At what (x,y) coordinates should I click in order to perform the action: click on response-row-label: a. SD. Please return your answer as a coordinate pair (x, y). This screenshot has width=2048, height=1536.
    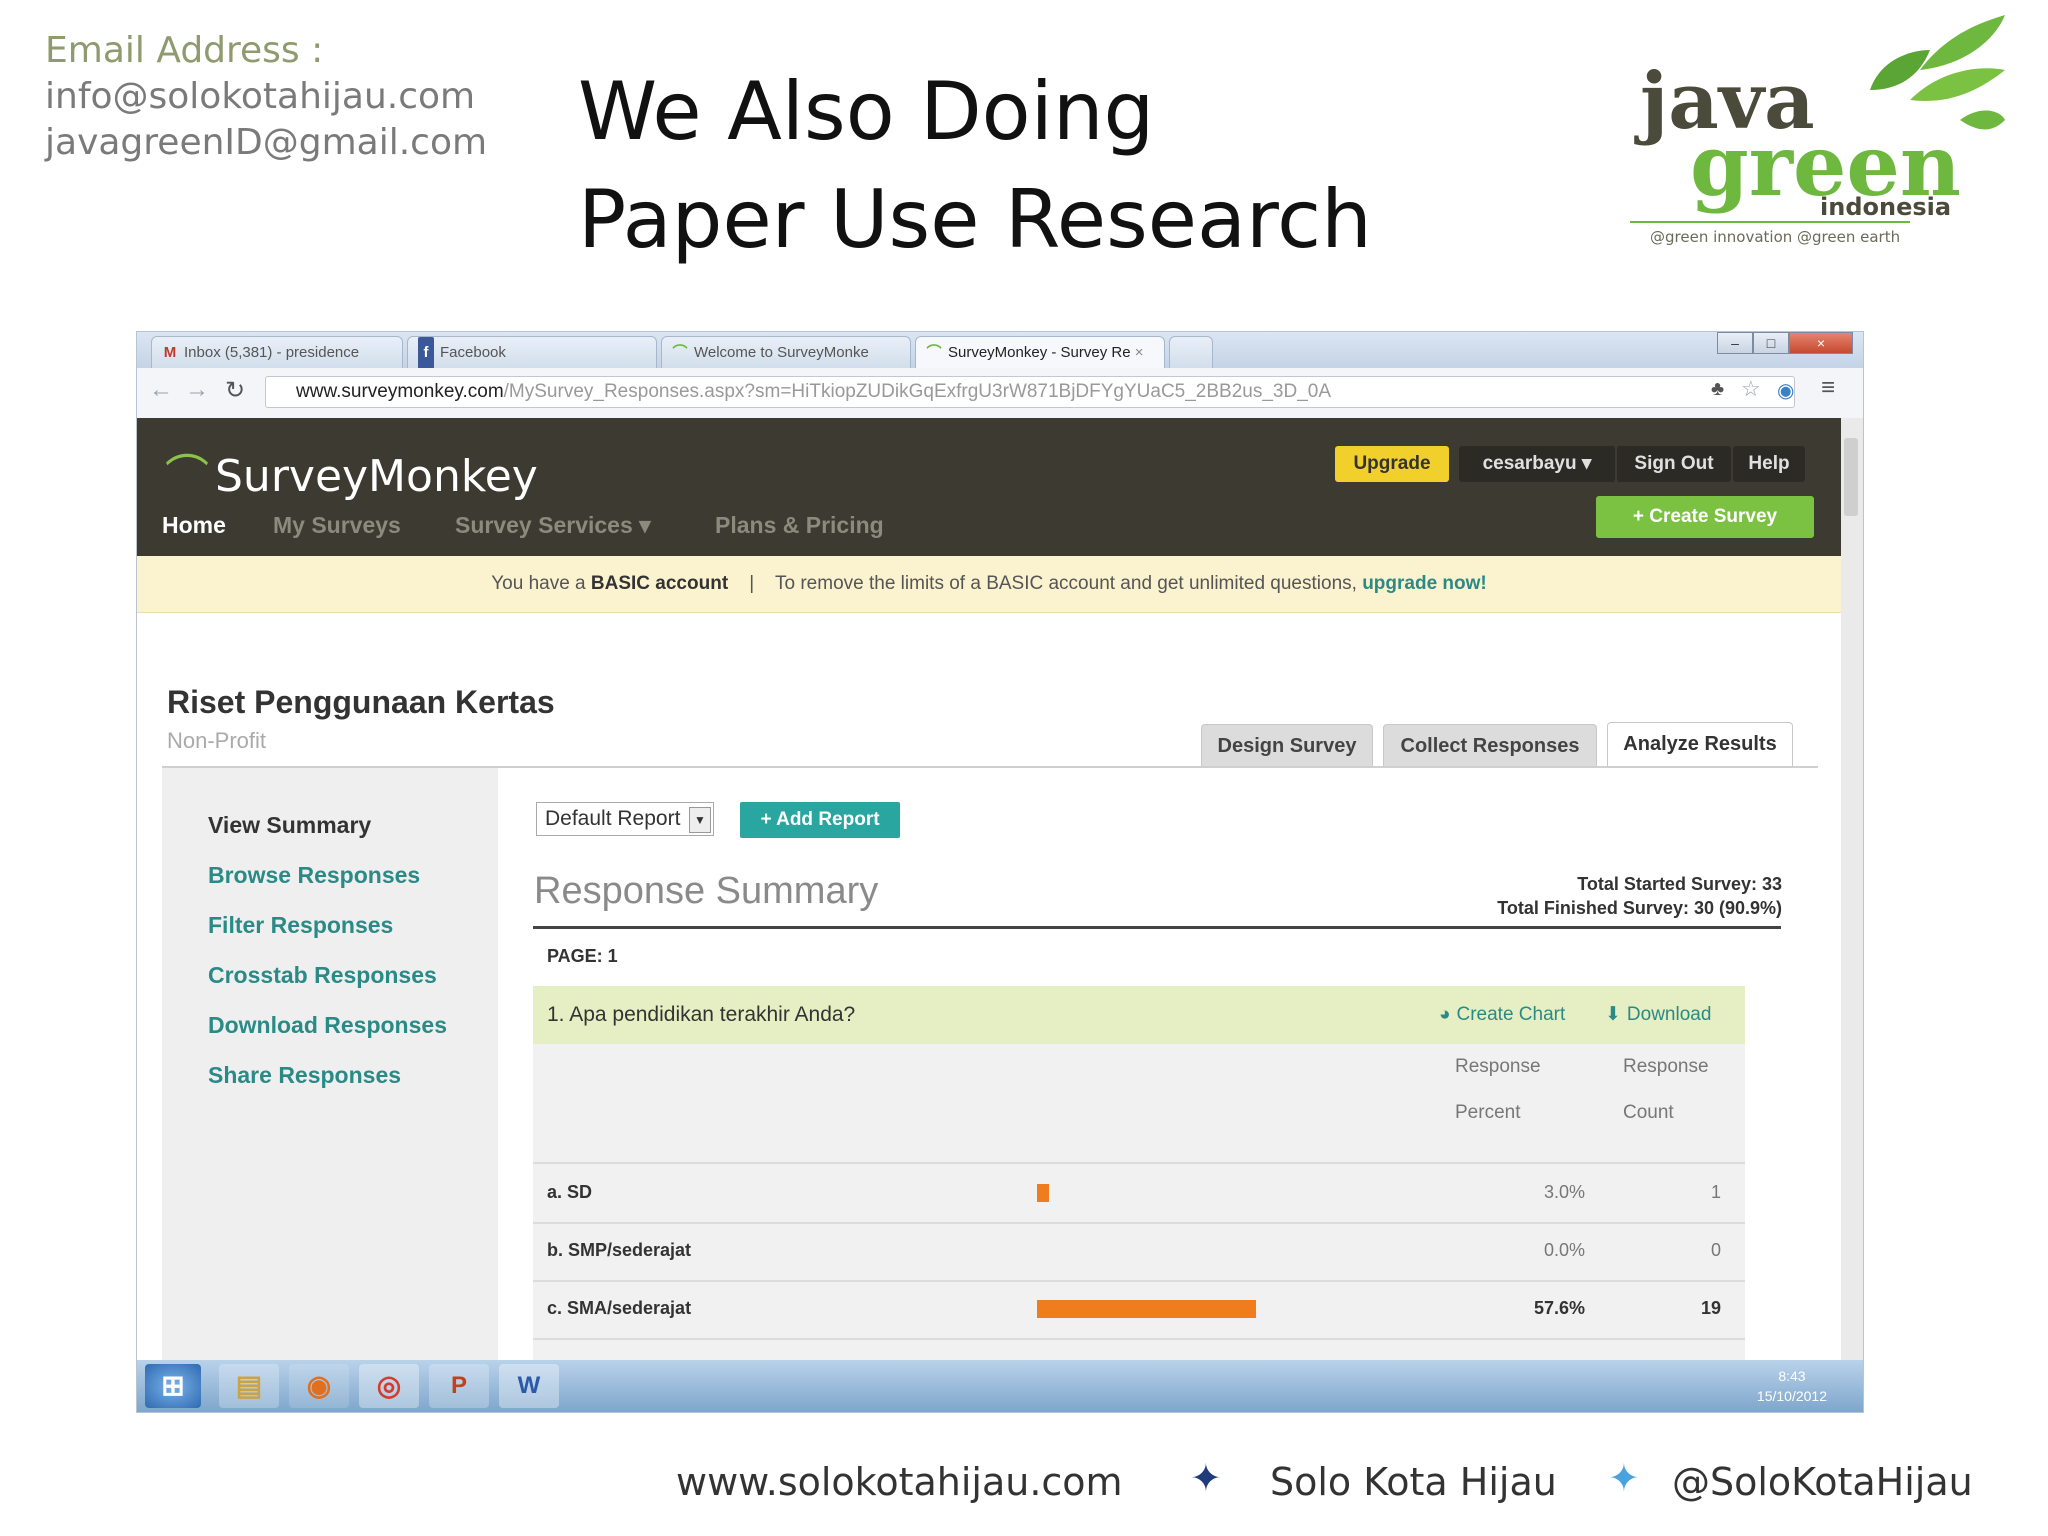
    Looking at the image, I should click on (570, 1192).